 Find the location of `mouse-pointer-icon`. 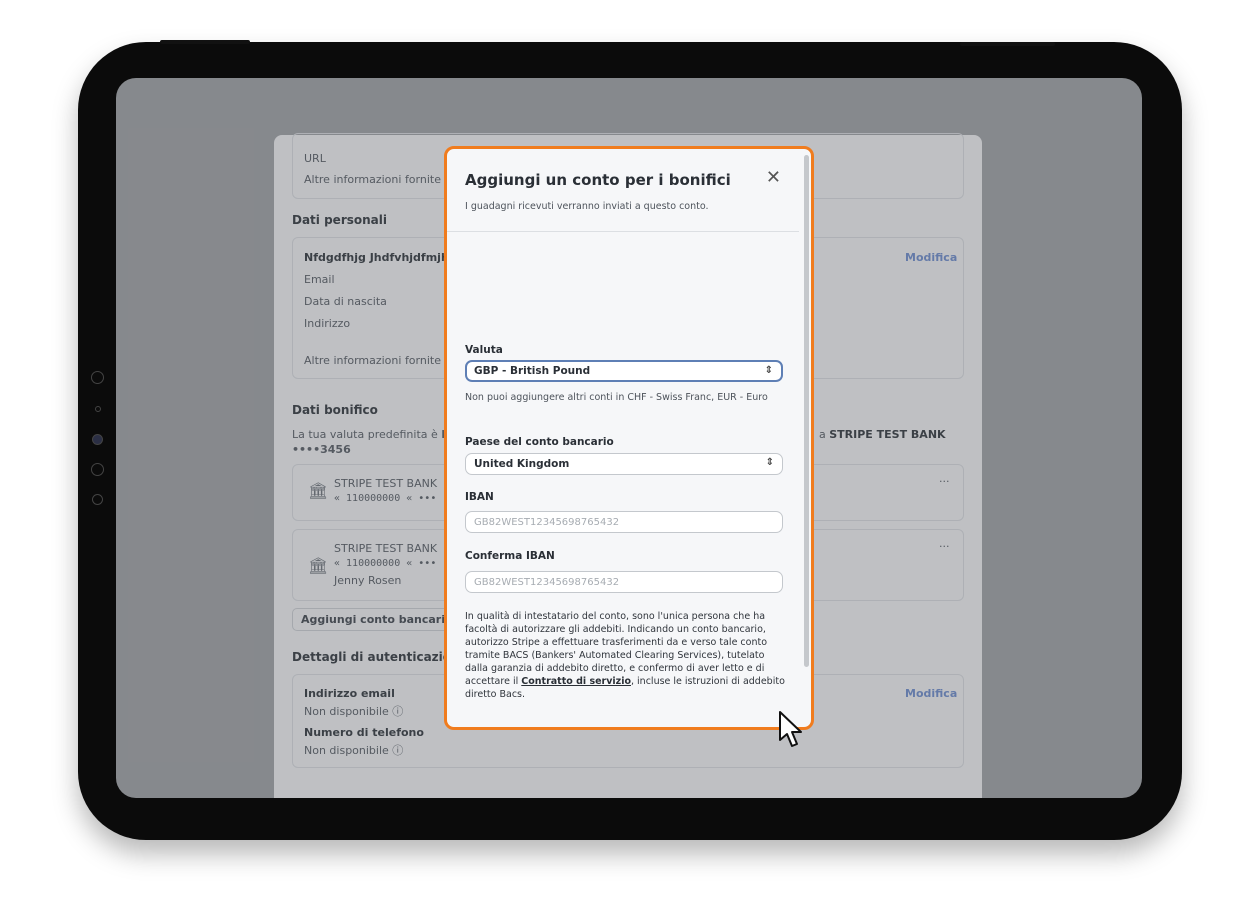

mouse-pointer-icon is located at coordinates (790, 729).